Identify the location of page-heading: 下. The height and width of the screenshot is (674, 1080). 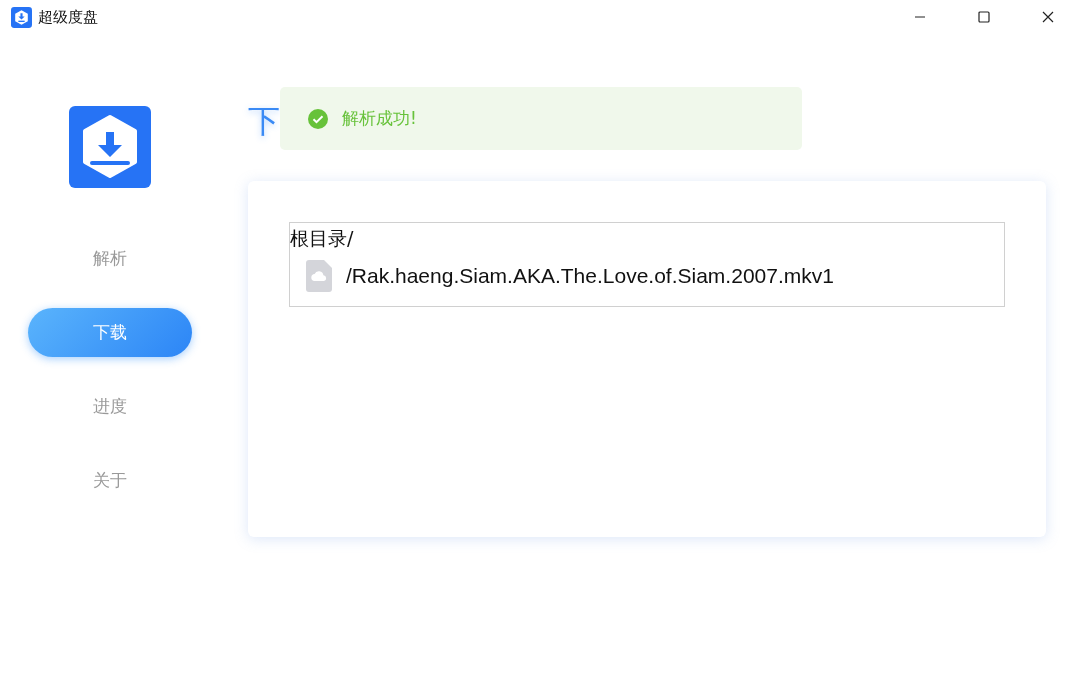
(264, 121).